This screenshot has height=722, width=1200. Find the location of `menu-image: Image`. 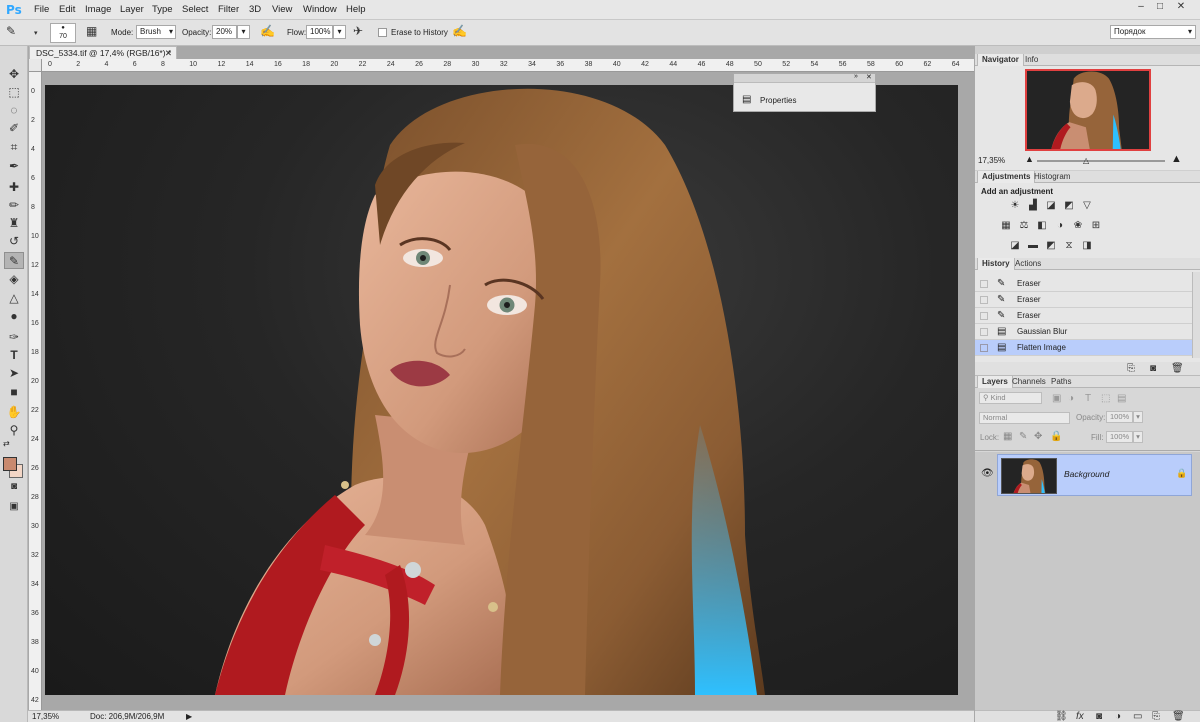

menu-image: Image is located at coordinates (98, 9).